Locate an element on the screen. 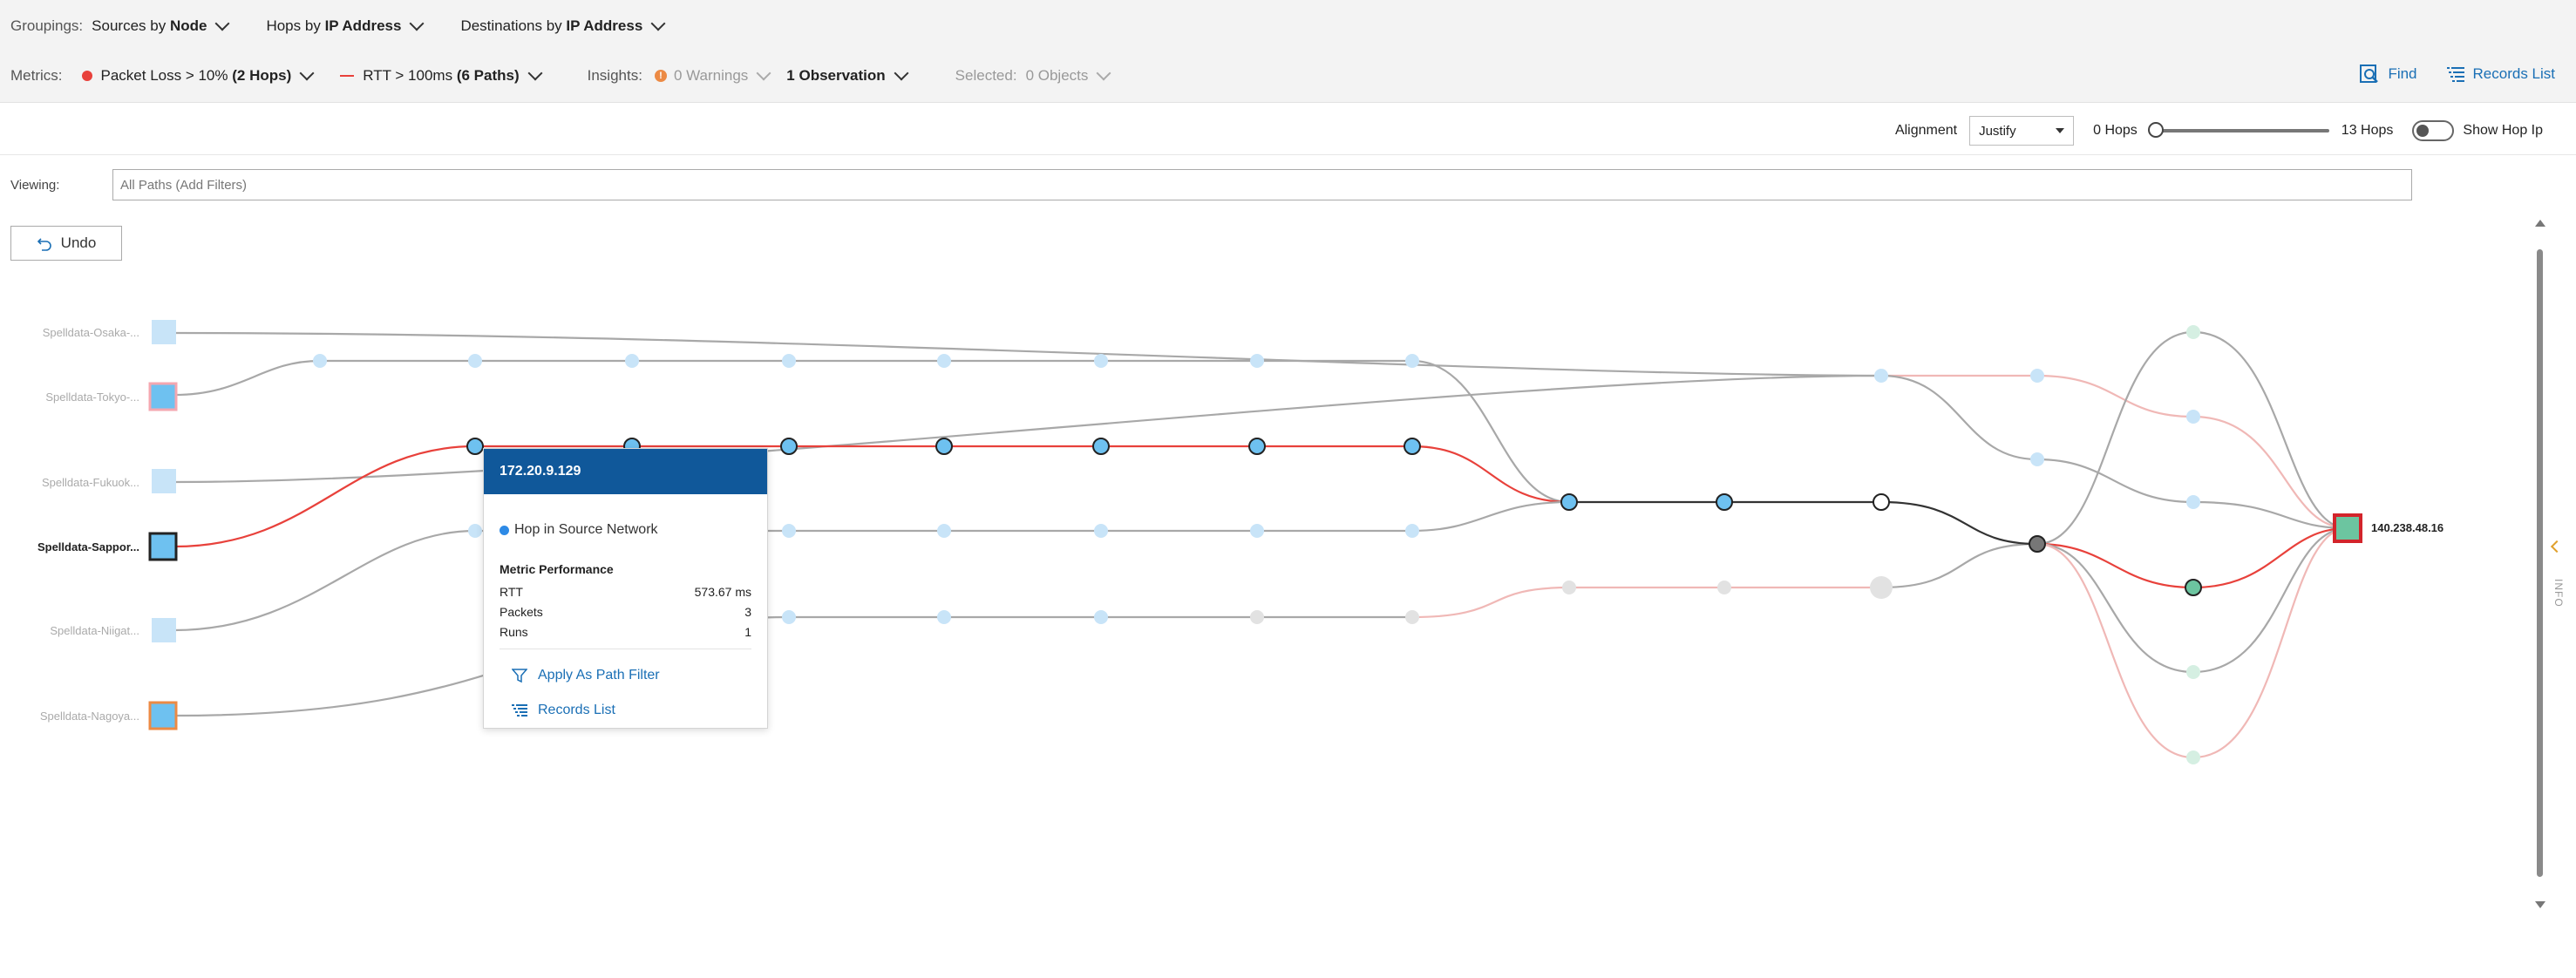  upper-hops is located at coordinates (2037, 439).